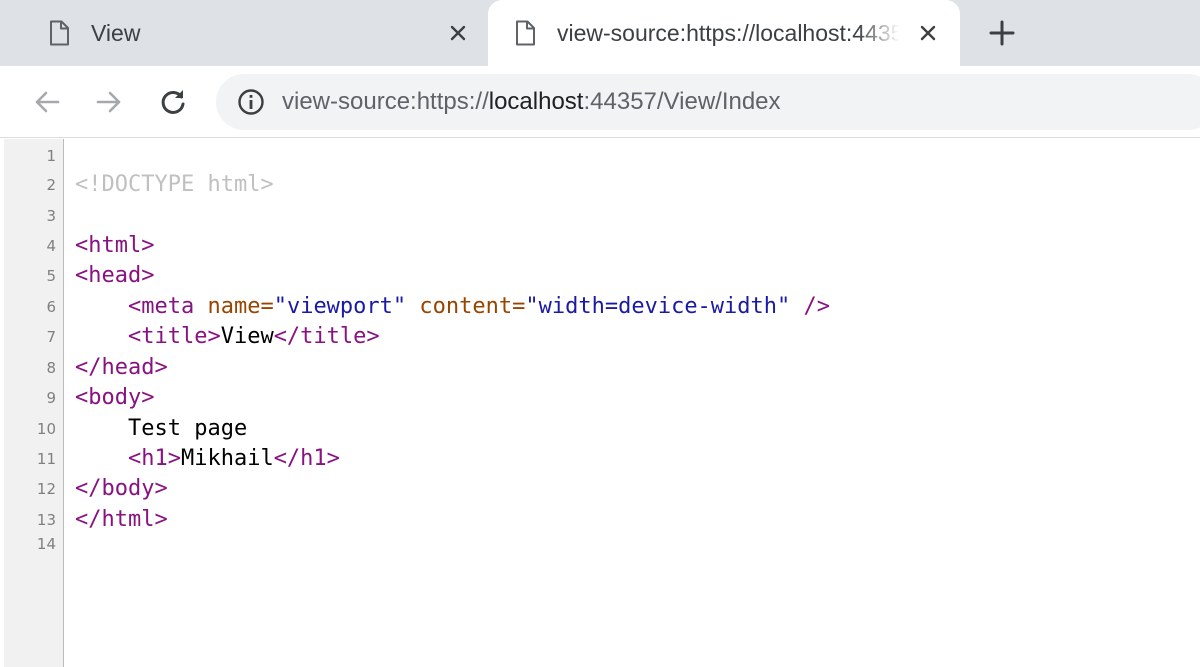  What do you see at coordinates (600, 459) in the screenshot?
I see `source-line: 11 <h1>Mikhail</h1>` at bounding box center [600, 459].